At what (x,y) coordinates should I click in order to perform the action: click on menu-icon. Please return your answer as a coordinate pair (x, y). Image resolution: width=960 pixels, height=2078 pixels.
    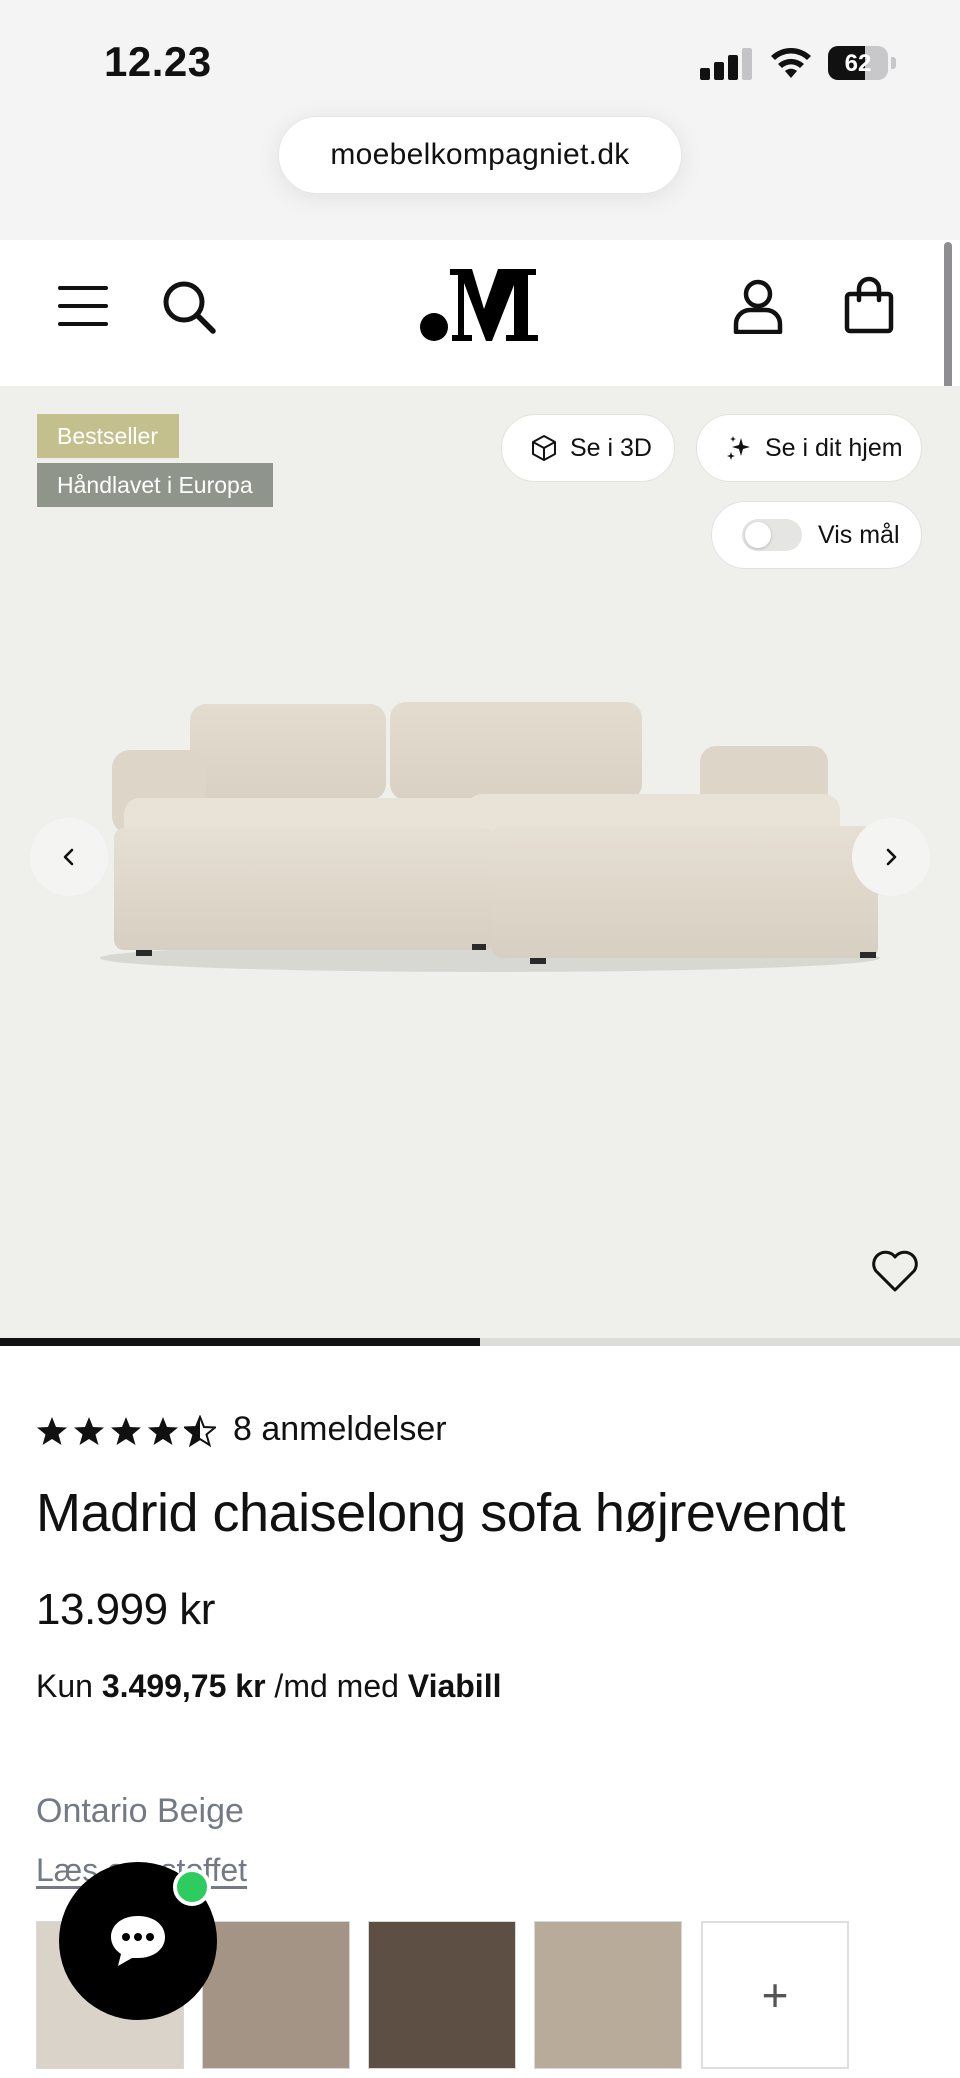
    Looking at the image, I should click on (83, 306).